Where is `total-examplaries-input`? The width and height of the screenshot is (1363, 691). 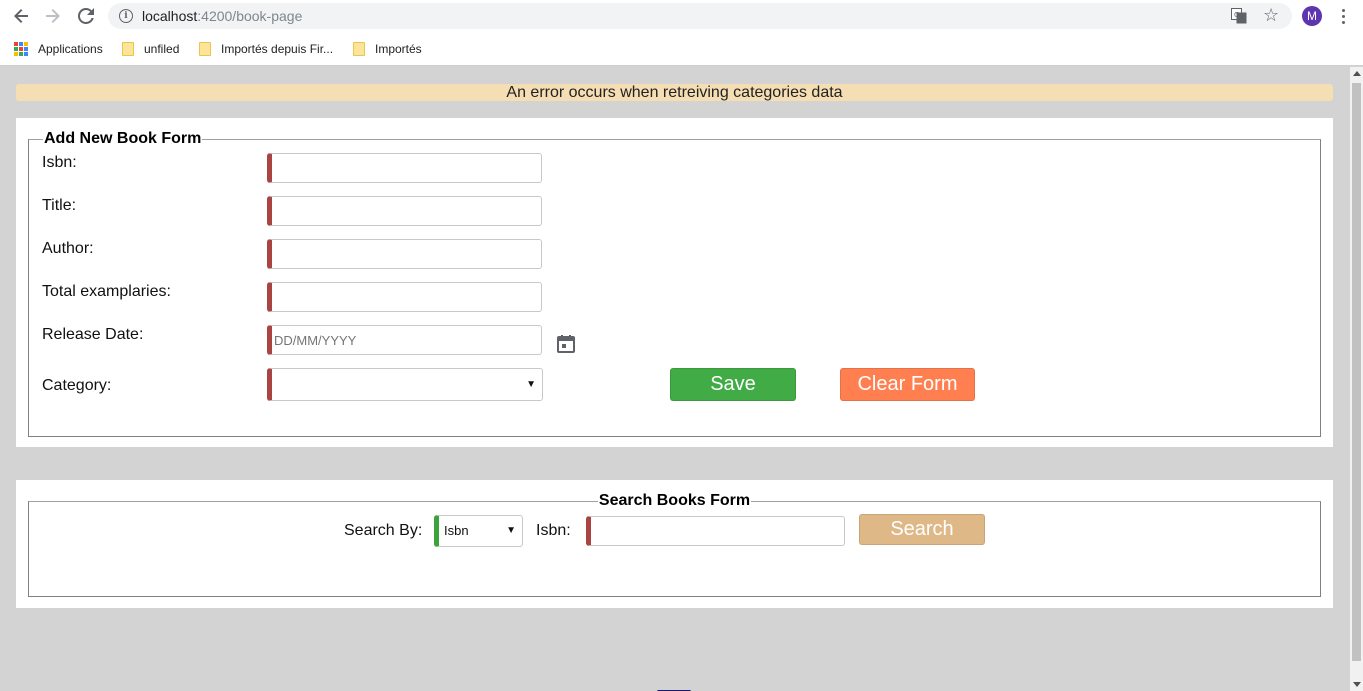 total-examplaries-input is located at coordinates (404, 297).